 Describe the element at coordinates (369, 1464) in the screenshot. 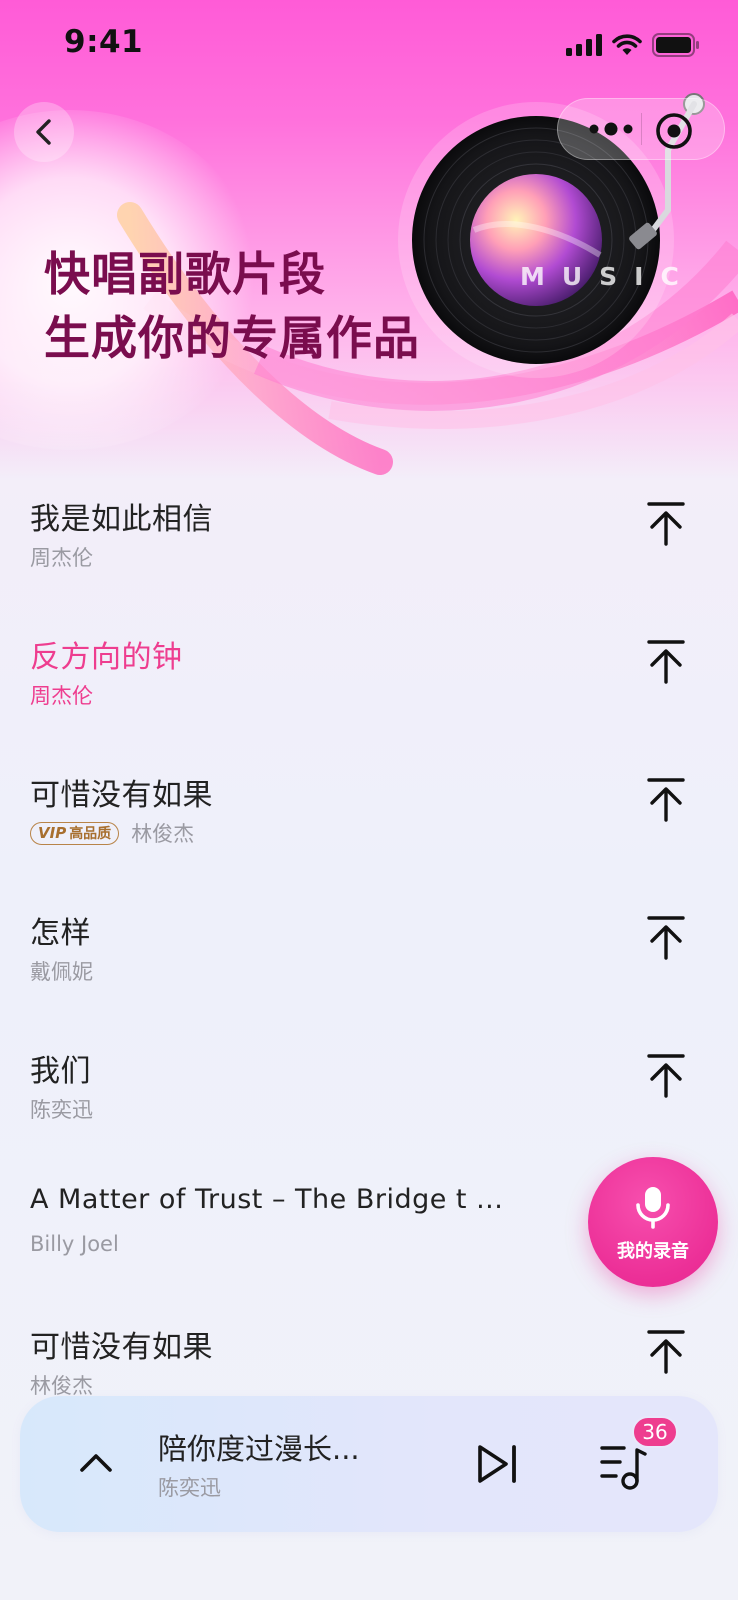

I see `mini-player: 陪你度过漫长... 陈奕迅 36` at that location.